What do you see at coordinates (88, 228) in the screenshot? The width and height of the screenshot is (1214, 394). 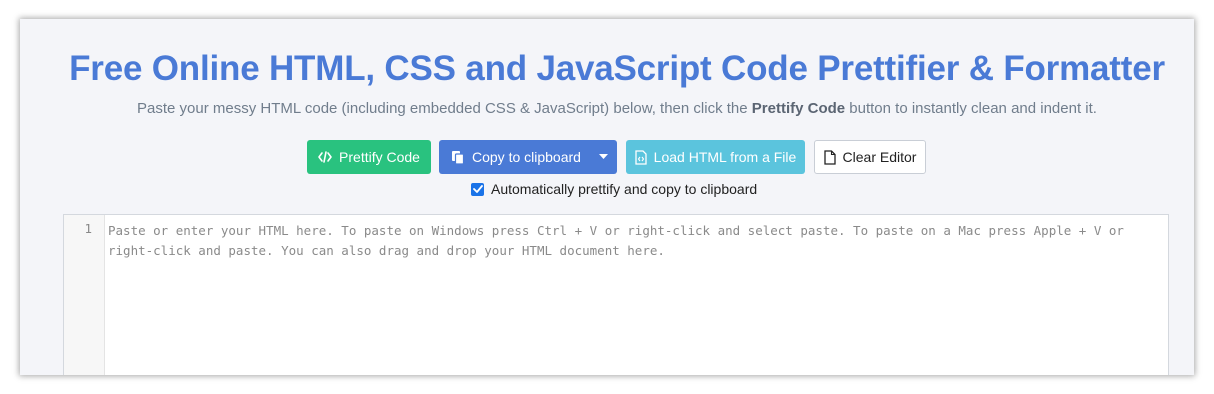 I see `line-number: 1` at bounding box center [88, 228].